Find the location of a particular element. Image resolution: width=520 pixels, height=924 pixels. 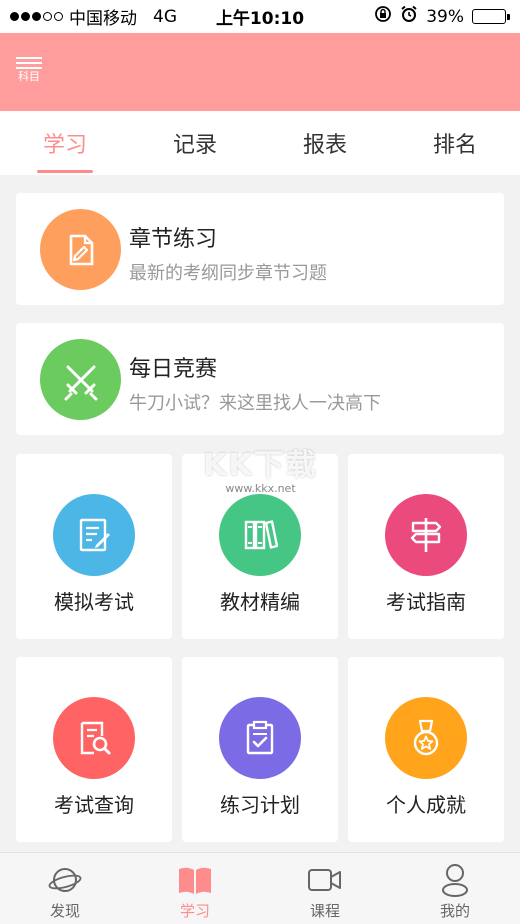

menu-icon is located at coordinates (29, 63).